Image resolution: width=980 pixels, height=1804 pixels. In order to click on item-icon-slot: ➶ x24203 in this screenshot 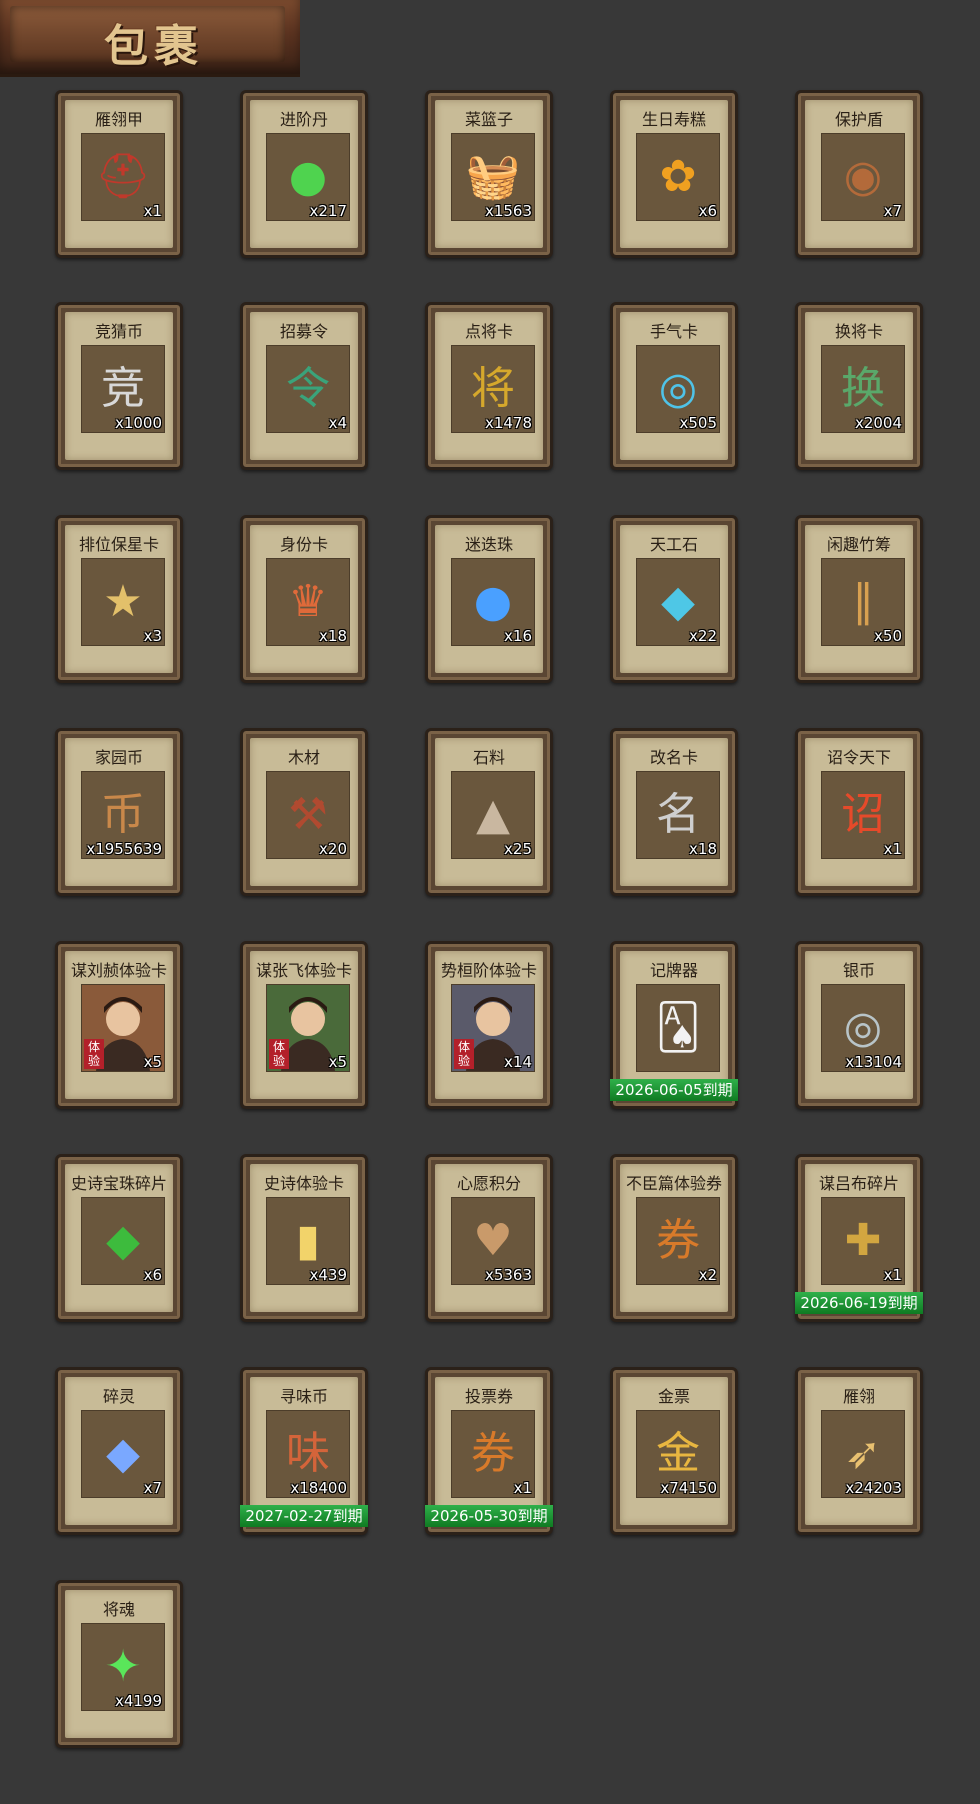, I will do `click(863, 1454)`.